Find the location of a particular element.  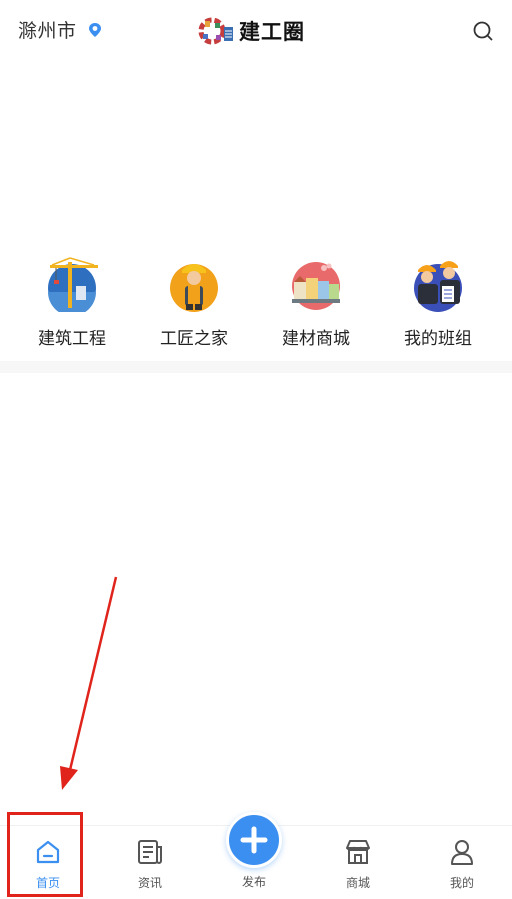

tab-news: 资讯 is located at coordinates (150, 862).